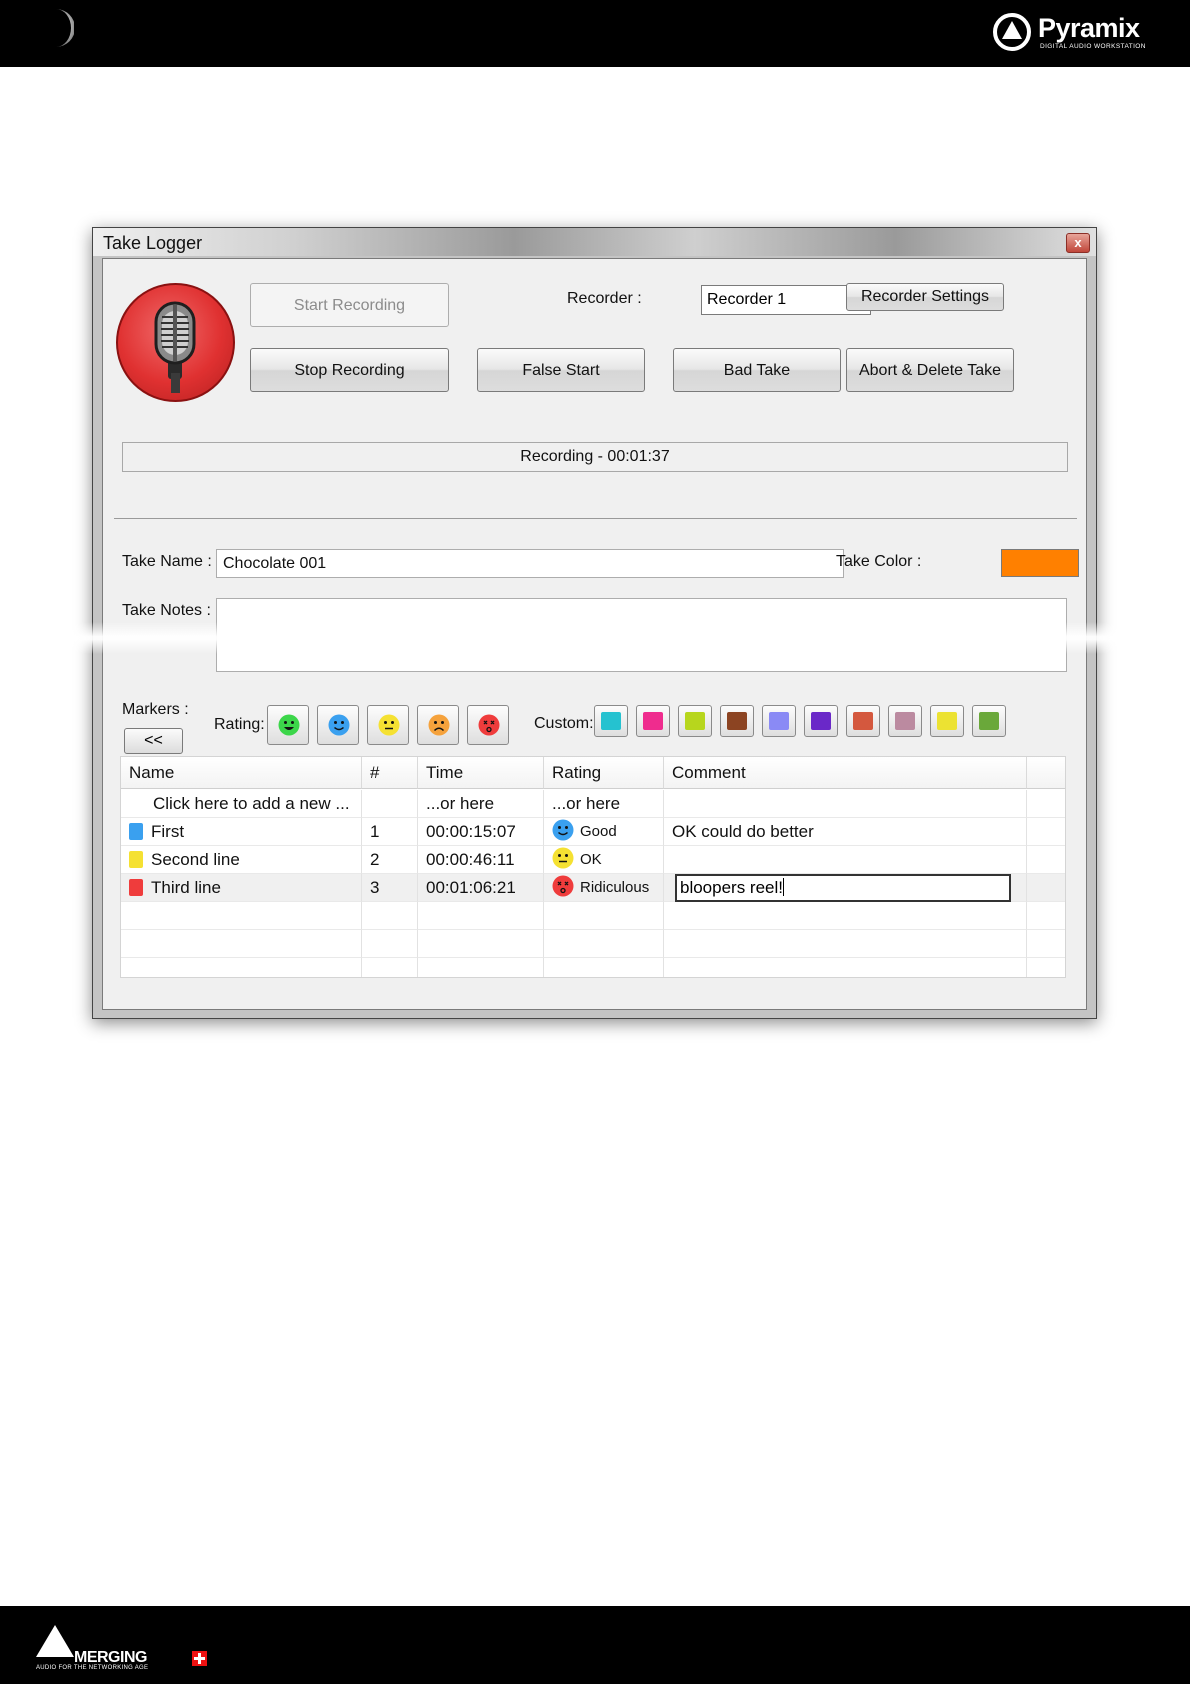  I want to click on take-name-label: Take Name :, so click(167, 561).